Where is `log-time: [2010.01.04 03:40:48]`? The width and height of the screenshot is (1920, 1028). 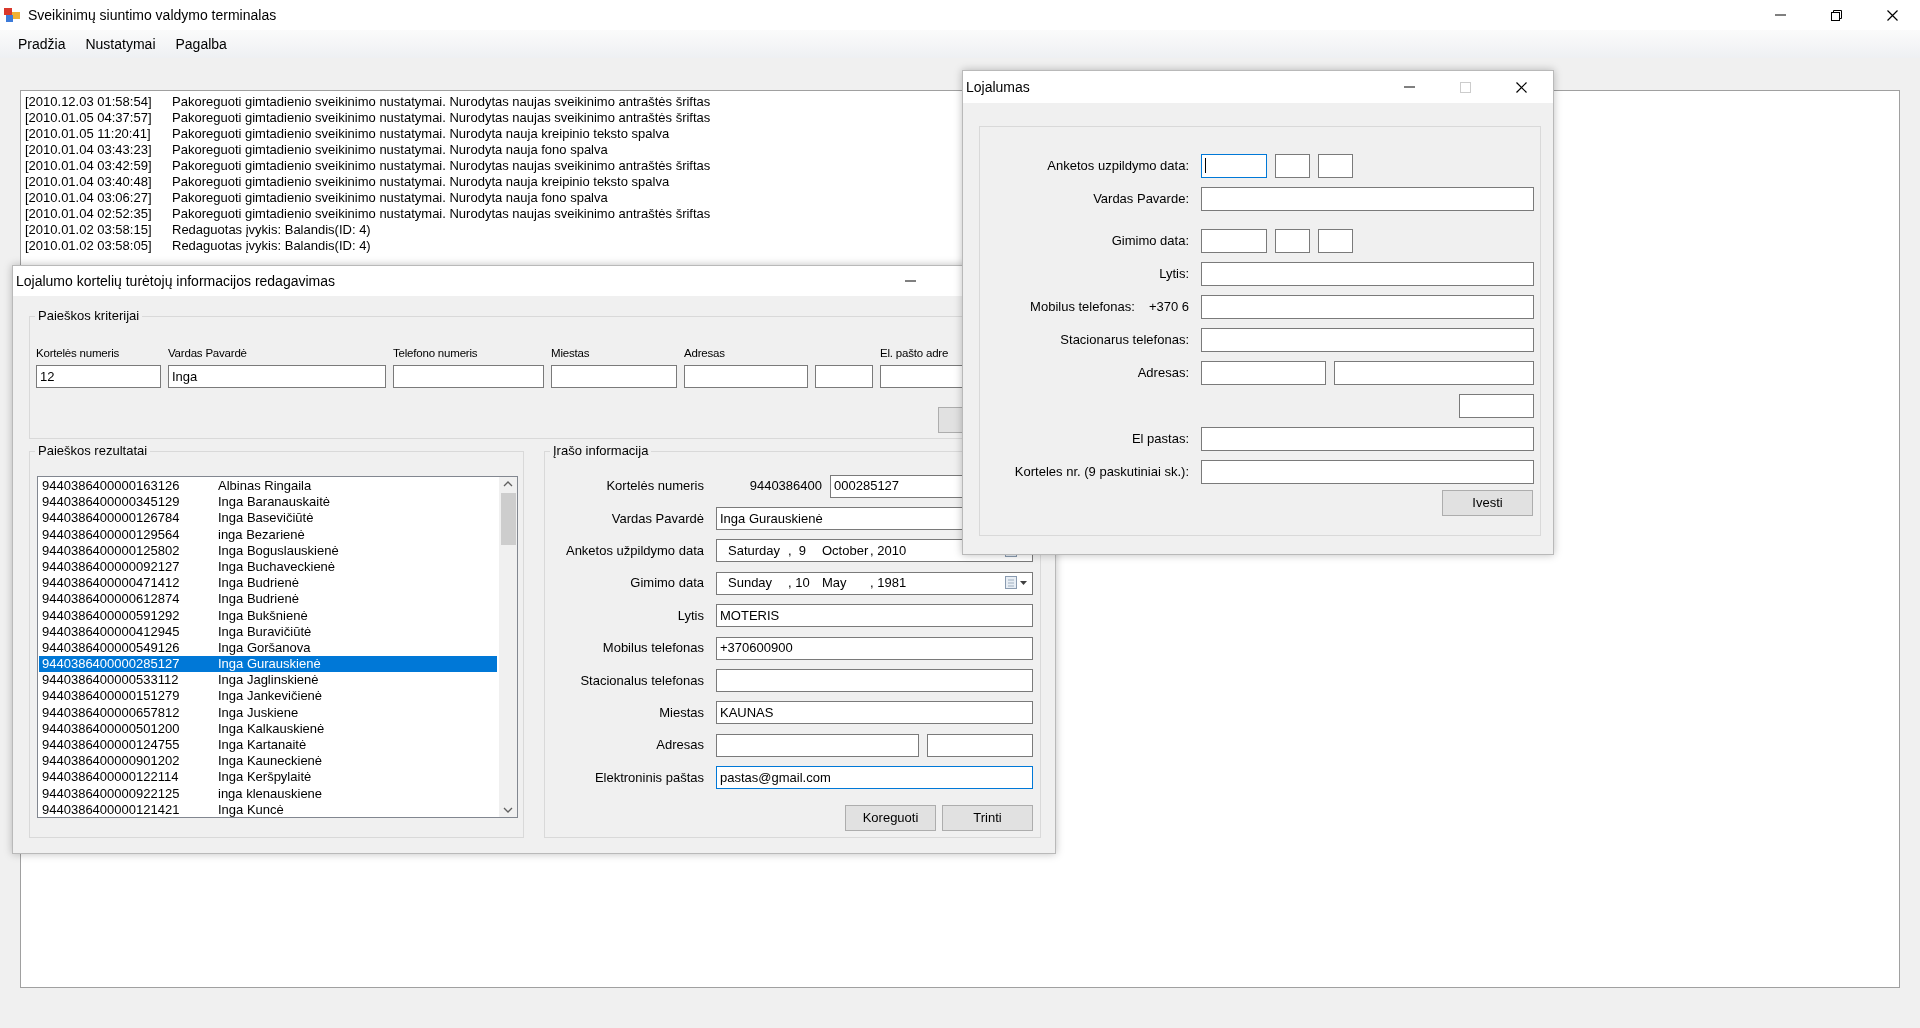 log-time: [2010.01.04 03:40:48] is located at coordinates (89, 182).